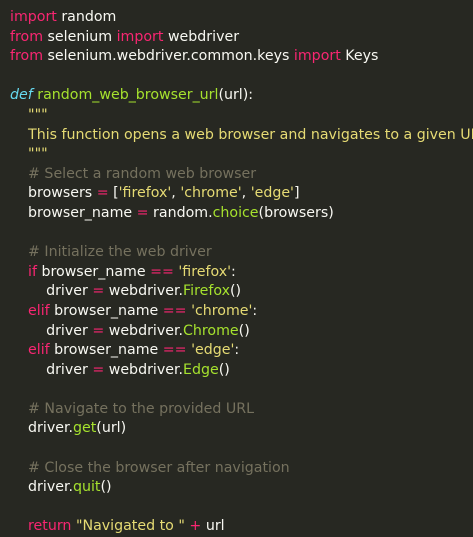 This screenshot has width=473, height=537. I want to click on code-line: browser_name = random.choice(browsers), so click(241, 214).